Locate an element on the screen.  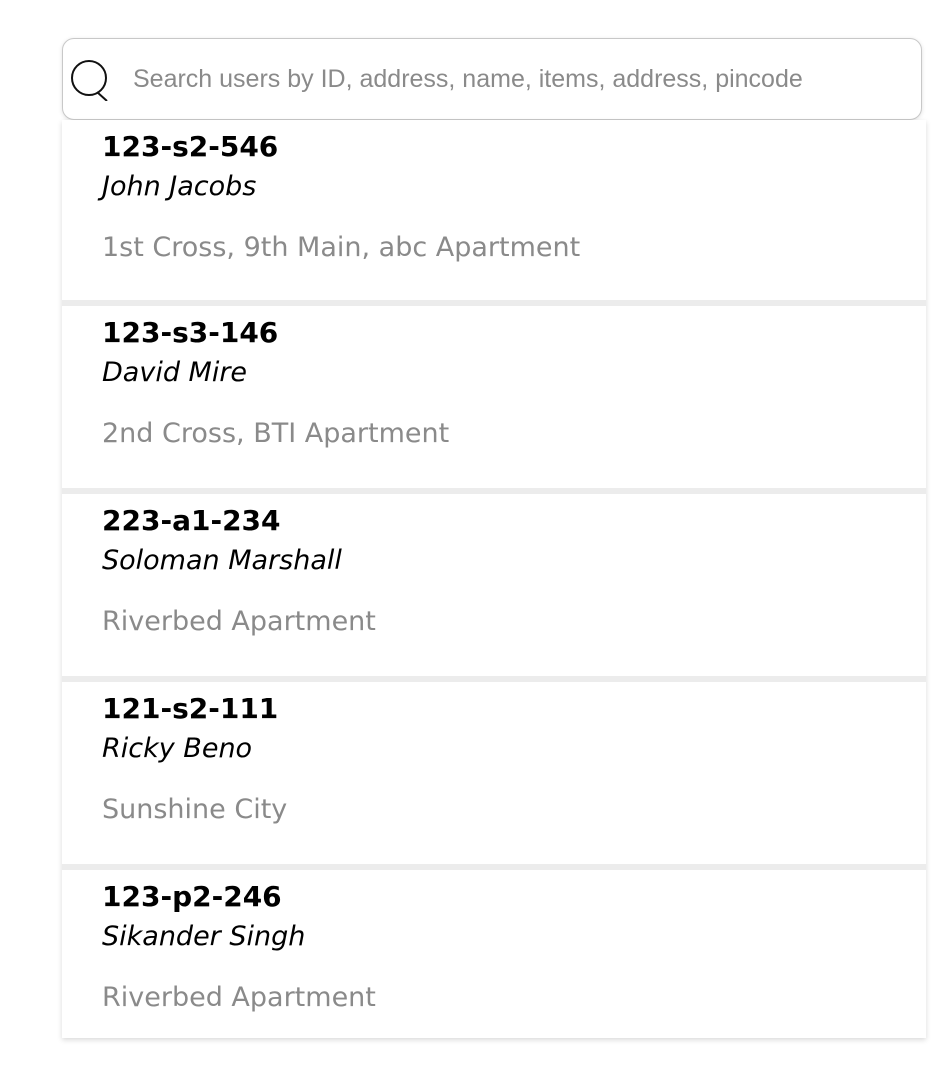
user-name: David Mire is located at coordinates (175, 372).